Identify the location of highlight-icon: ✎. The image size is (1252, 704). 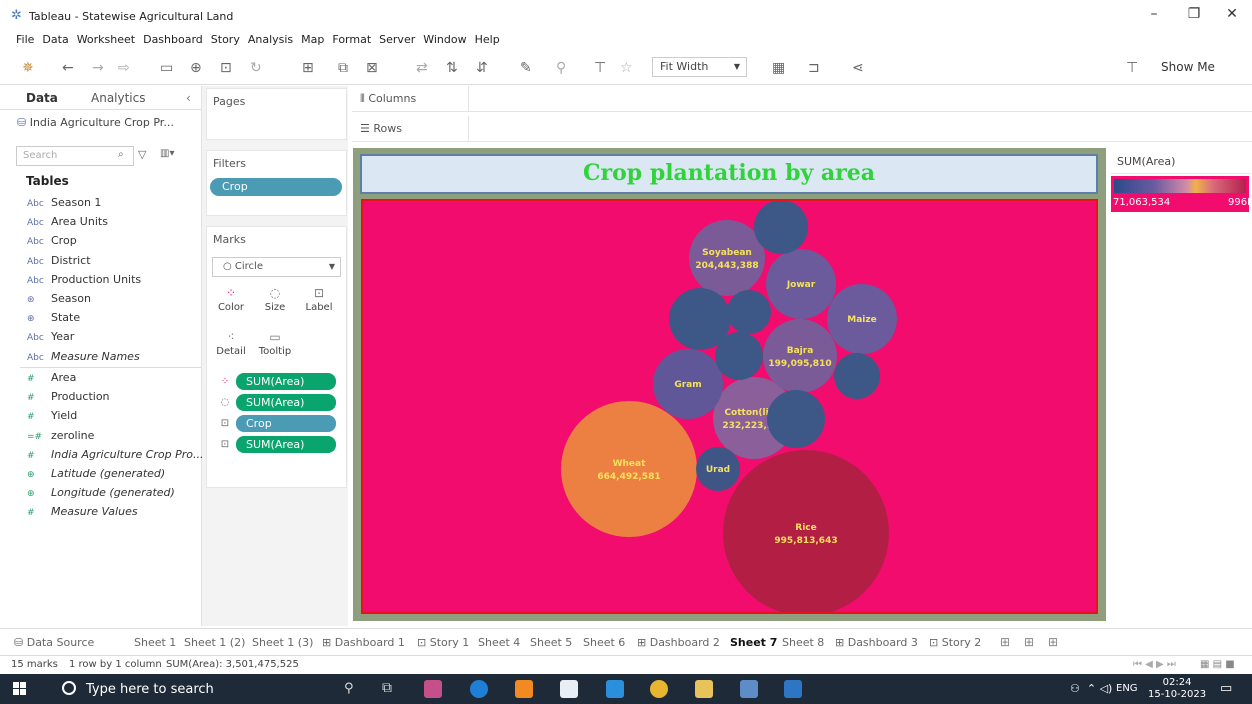
(526, 68).